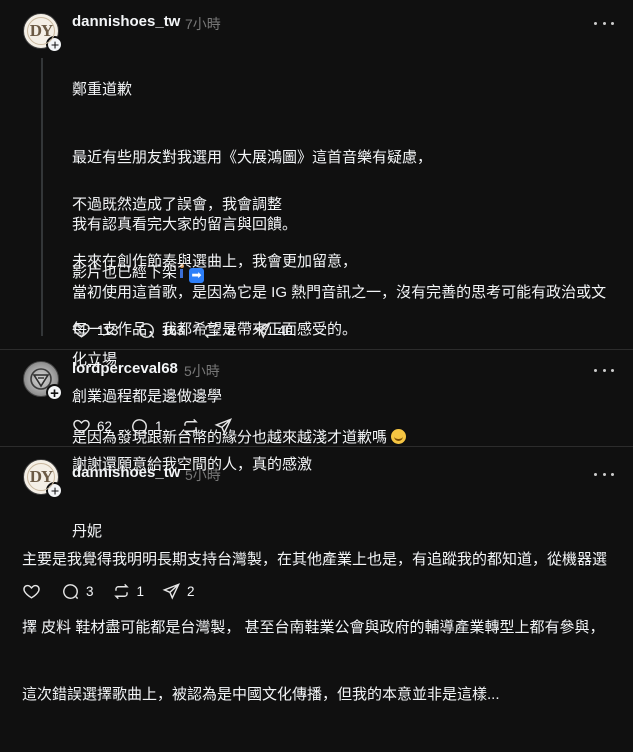 The image size is (633, 752). Describe the element at coordinates (315, 559) in the screenshot. I see `post-line: 主要是我覺得我明明長期支持台灣製，在其他產業上也是，有追蹤我的都知道，從機器選` at that location.